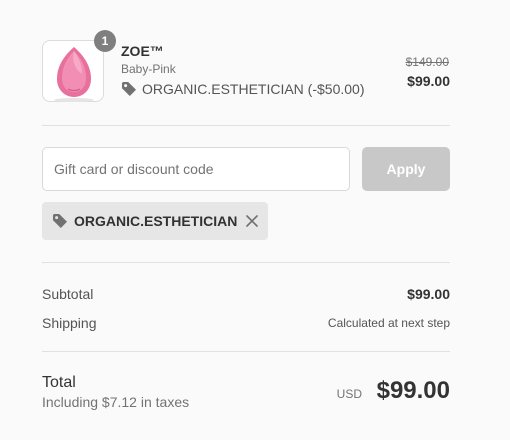  Describe the element at coordinates (59, 382) in the screenshot. I see `total-label: Total` at that location.